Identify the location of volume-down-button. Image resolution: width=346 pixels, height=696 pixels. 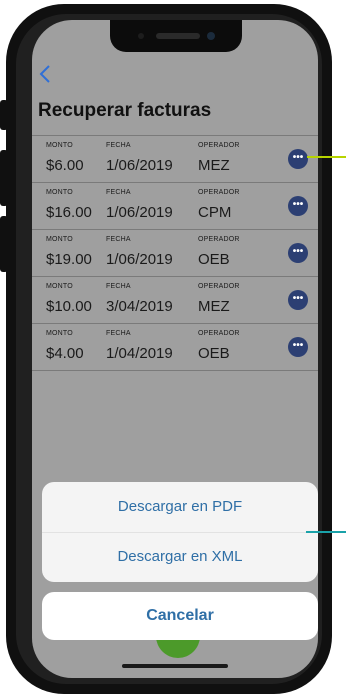
(4, 244).